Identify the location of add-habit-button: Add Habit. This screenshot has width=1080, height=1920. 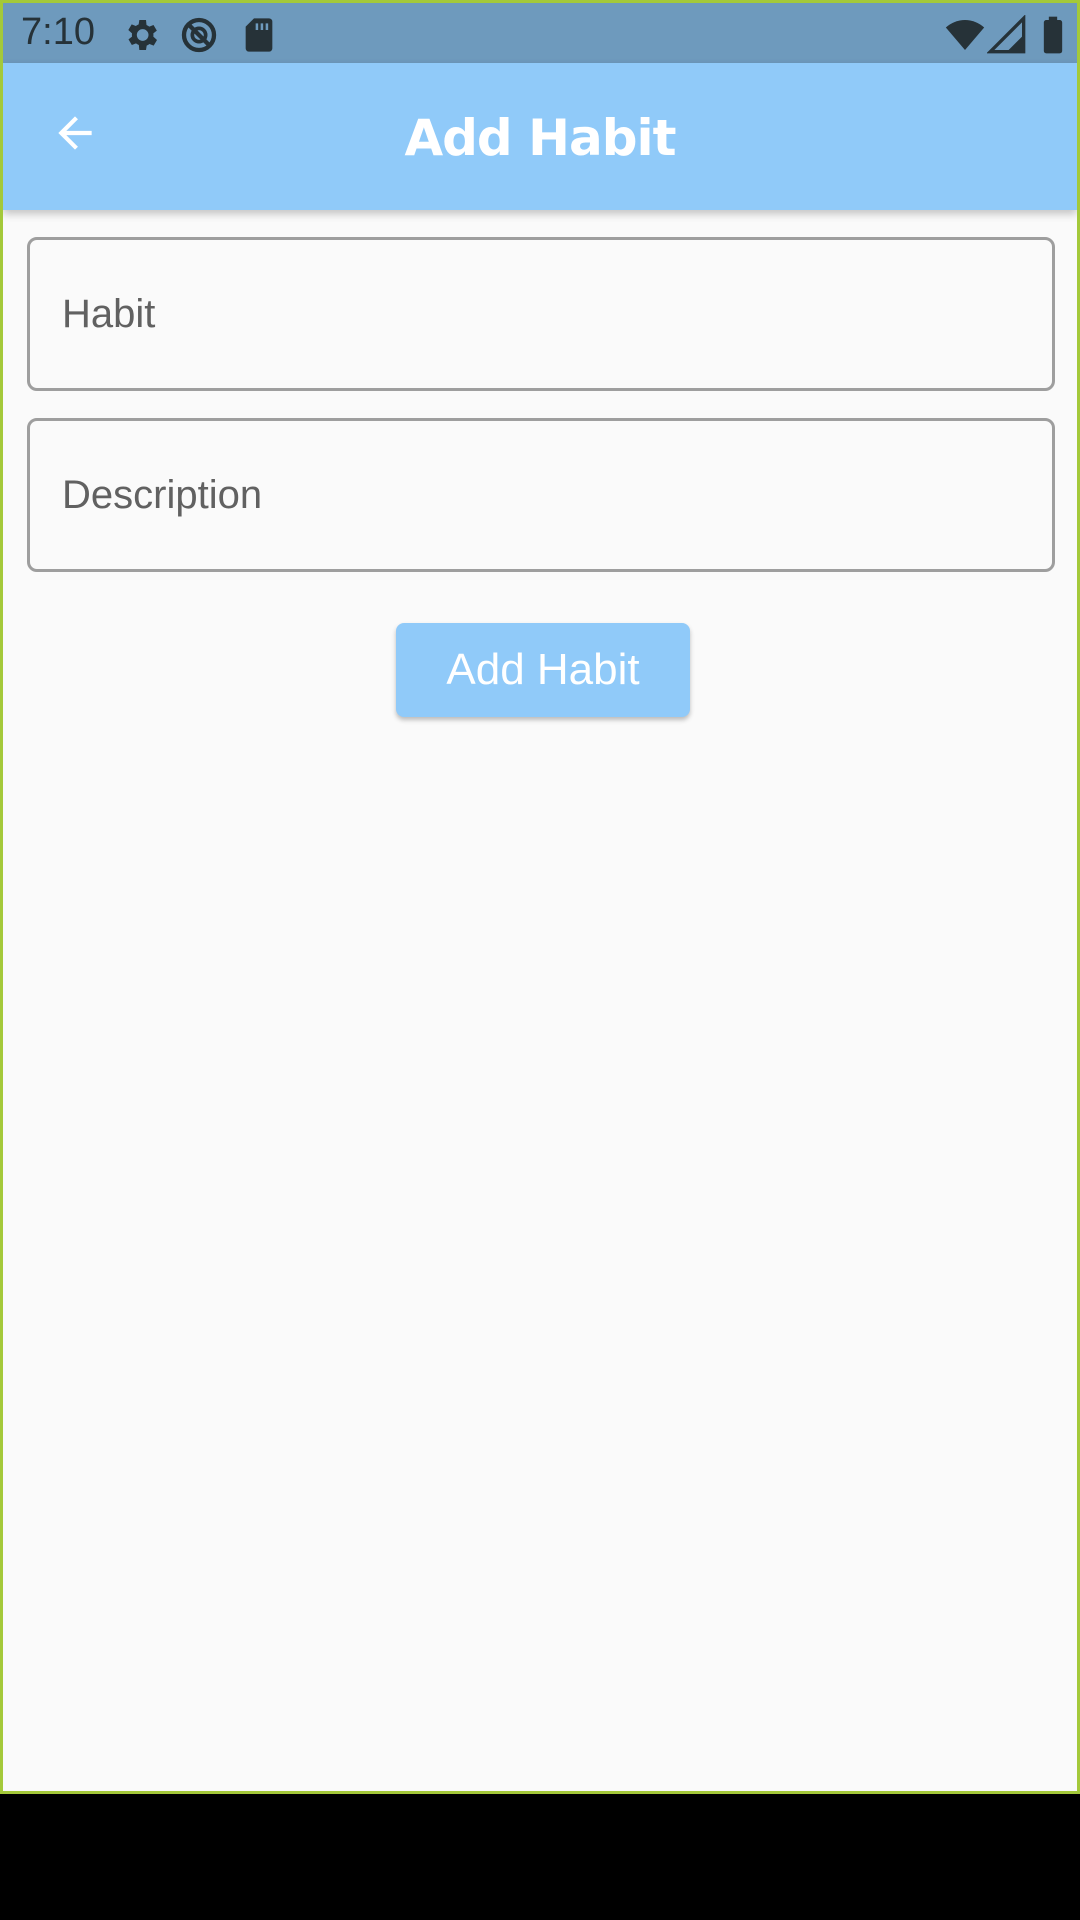
(543, 670).